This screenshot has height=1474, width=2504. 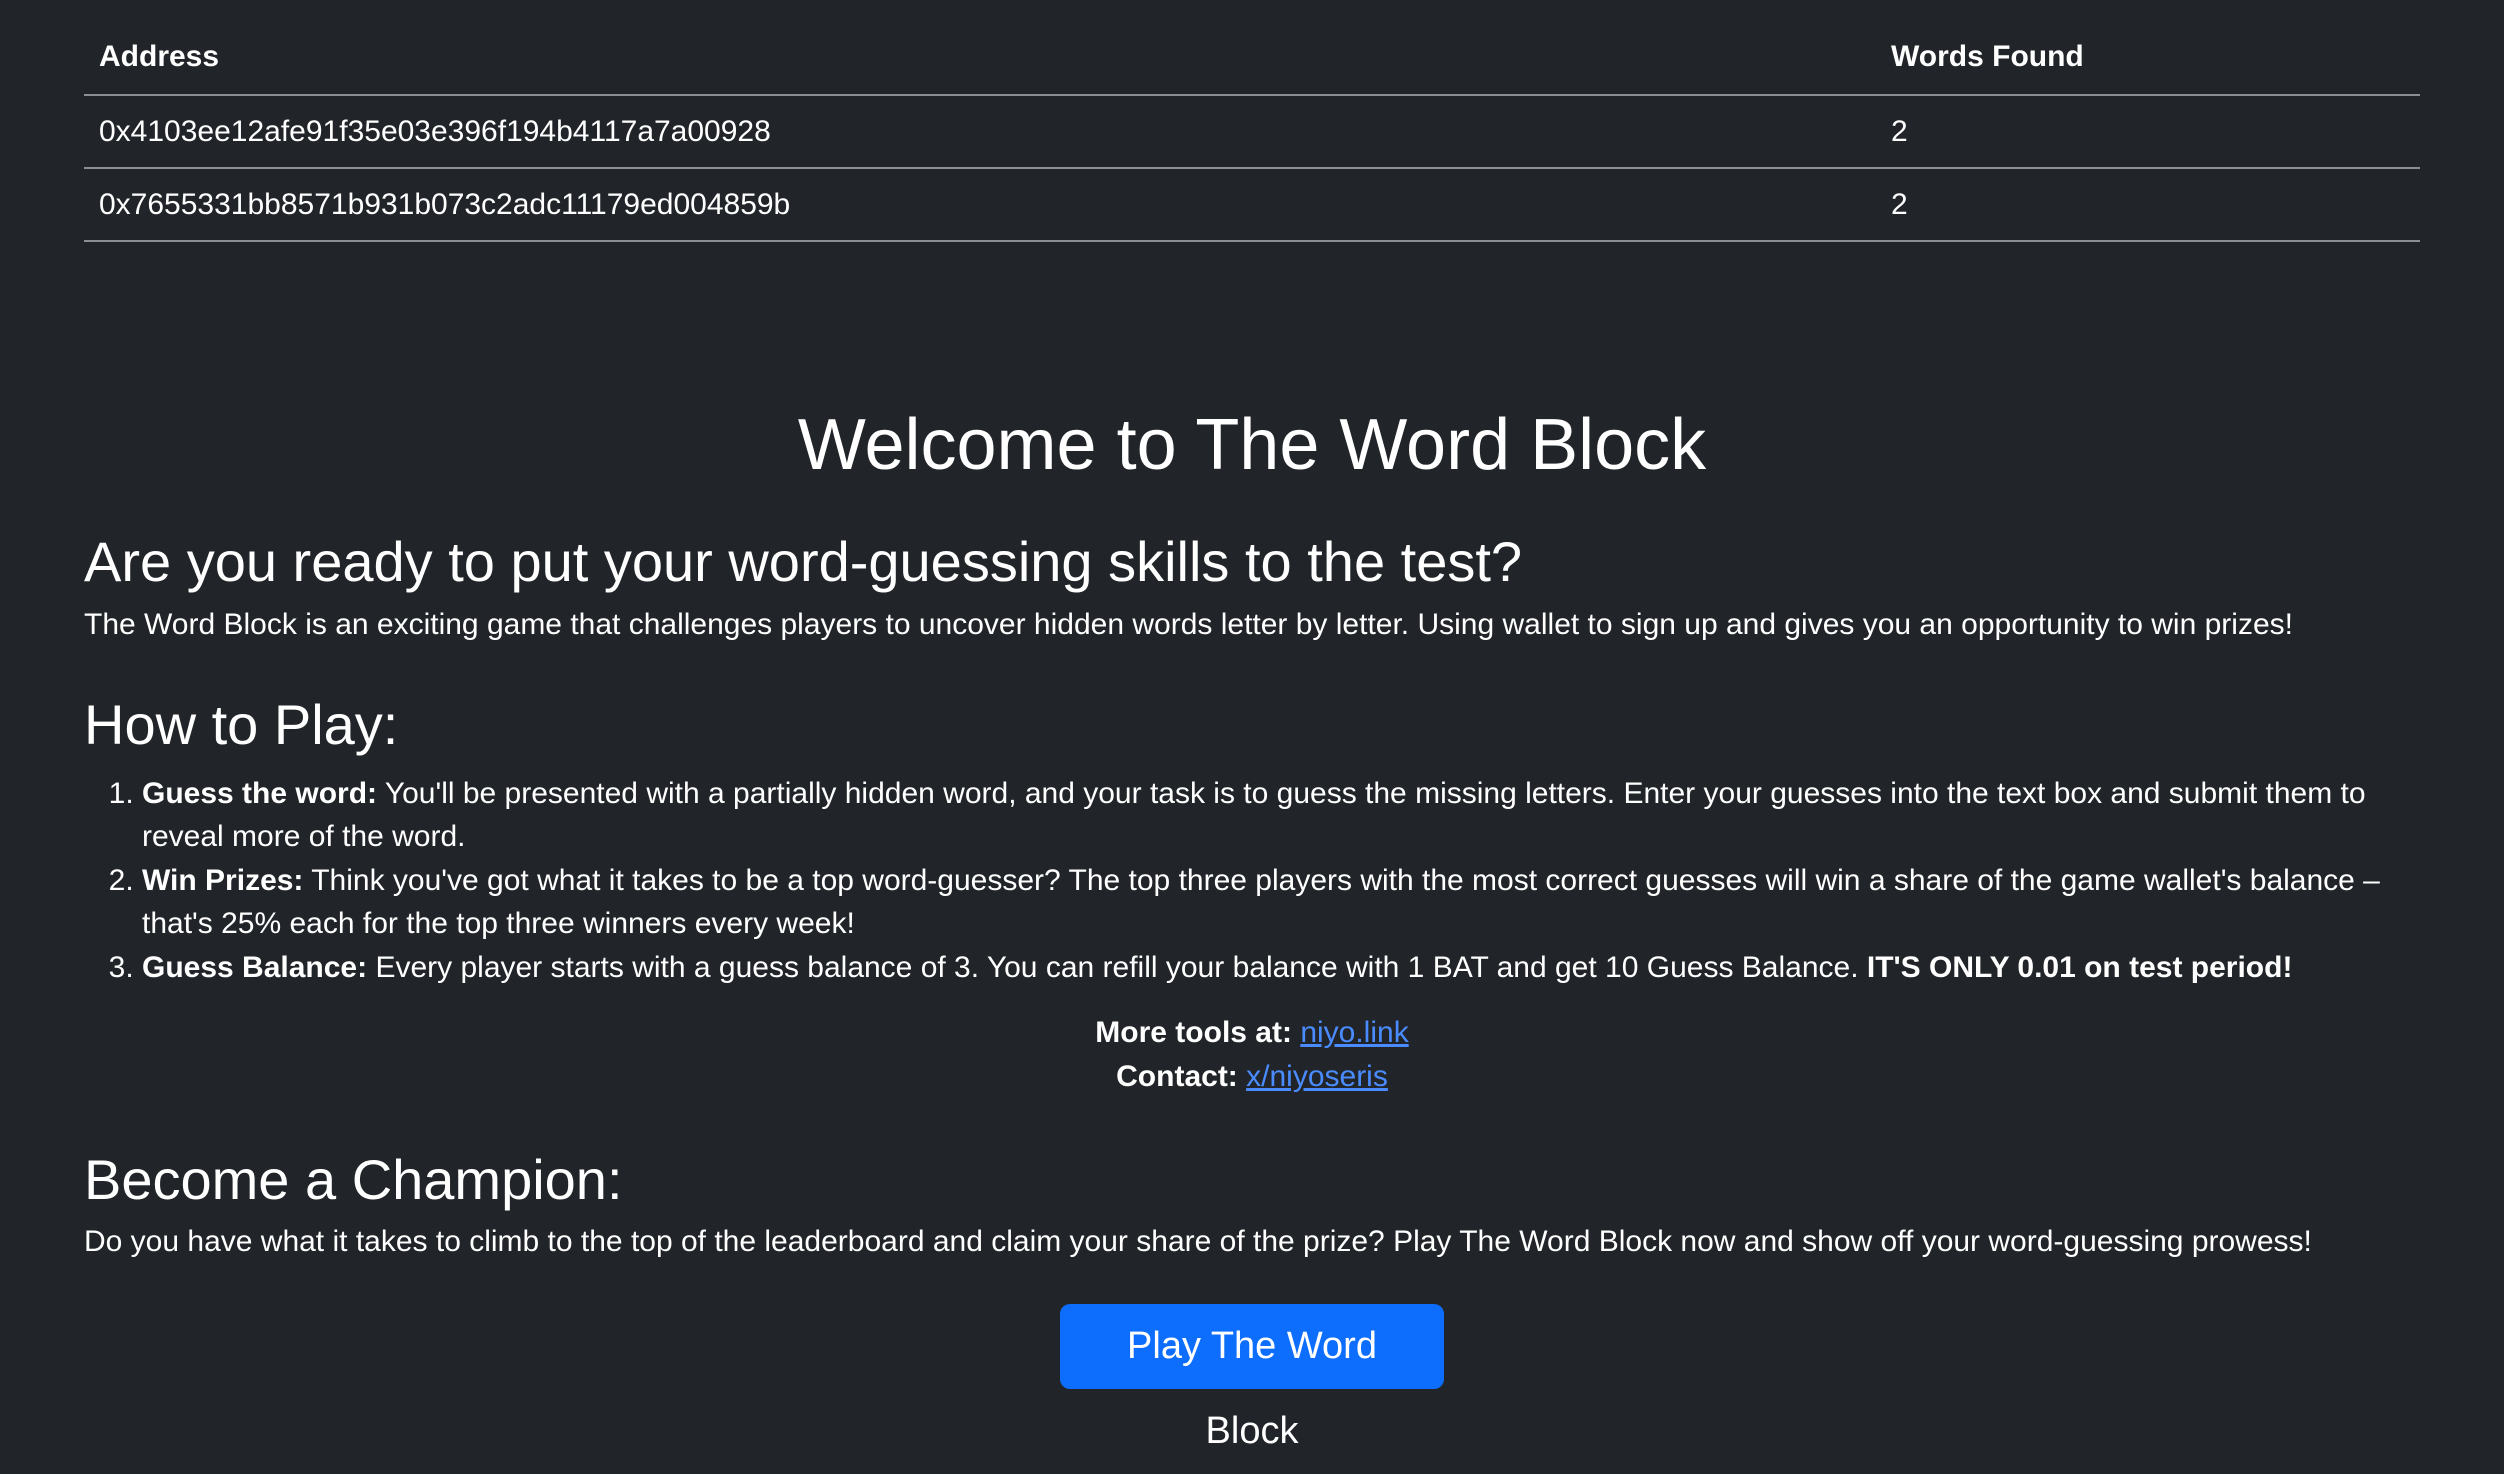 I want to click on words-found-column-header: Words Found, so click(x=2148, y=48).